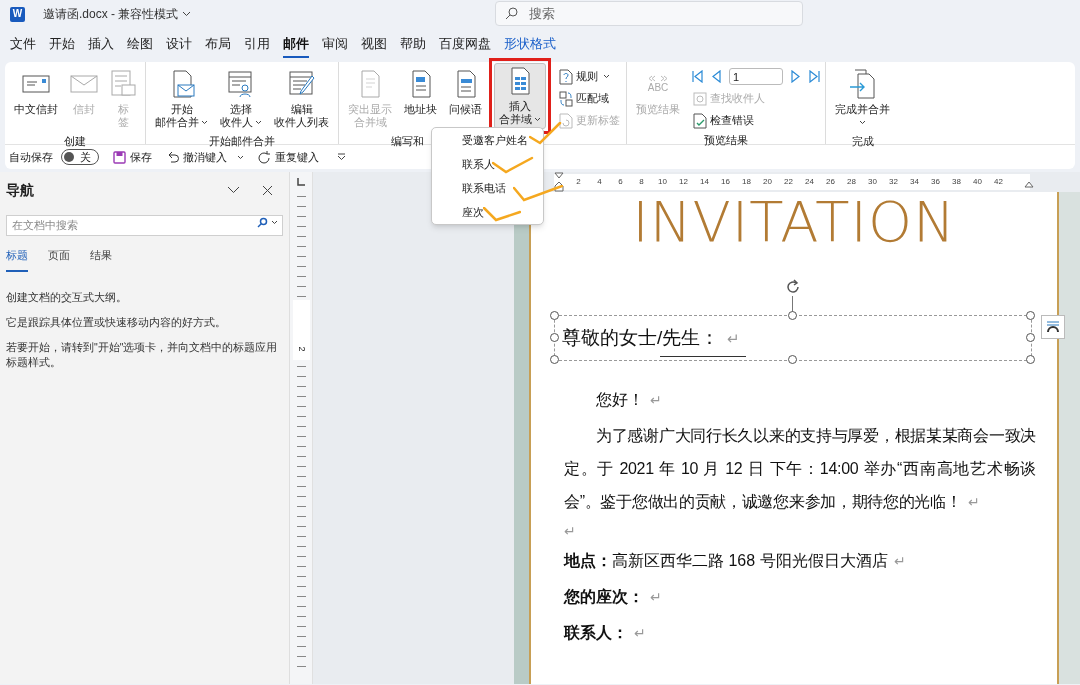 The height and width of the screenshot is (685, 1080). Describe the element at coordinates (851, 182) in the screenshot. I see `ruler-number: 28` at that location.